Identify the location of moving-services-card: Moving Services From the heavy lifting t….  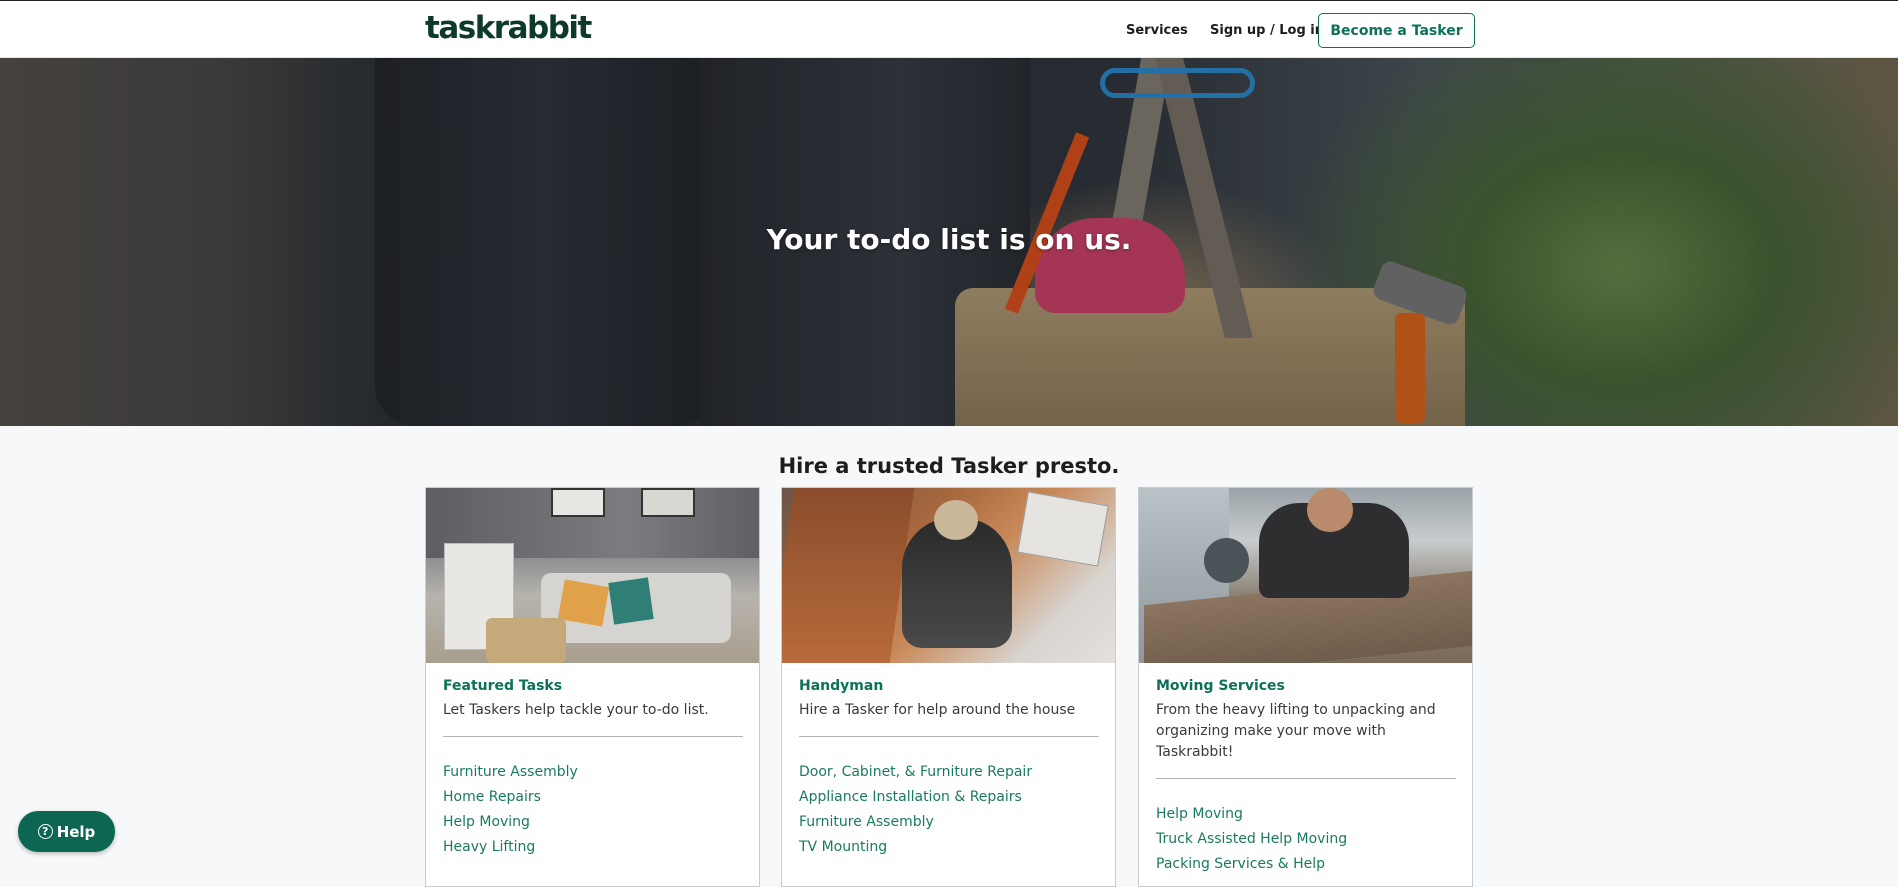
(1305, 687).